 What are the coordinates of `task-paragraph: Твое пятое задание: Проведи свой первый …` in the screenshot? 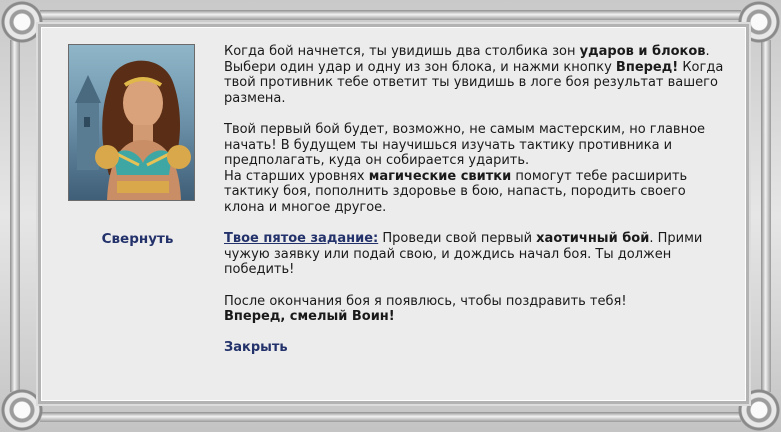 It's located at (463, 254).